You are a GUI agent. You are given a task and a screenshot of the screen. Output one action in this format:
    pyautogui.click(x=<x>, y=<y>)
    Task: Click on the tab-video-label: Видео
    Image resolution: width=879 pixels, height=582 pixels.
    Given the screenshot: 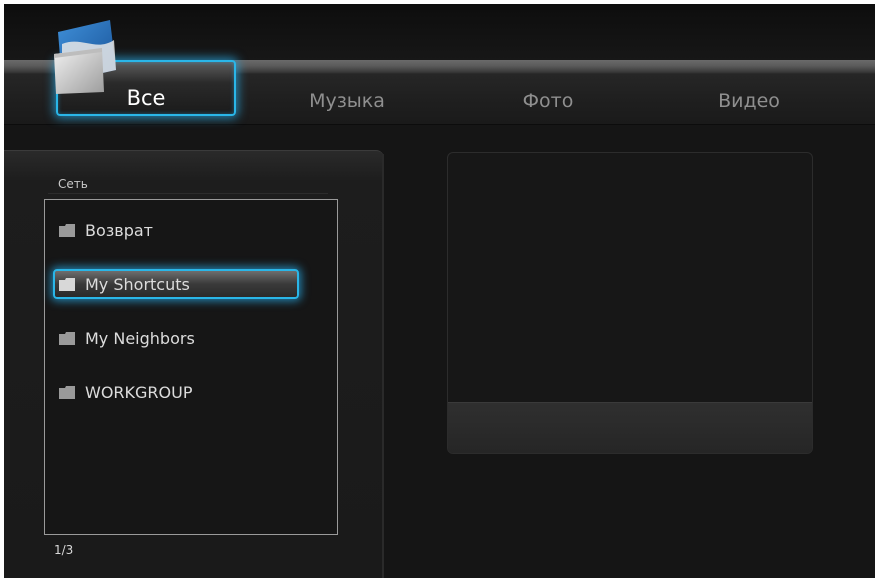 What is the action you would take?
    pyautogui.click(x=749, y=101)
    